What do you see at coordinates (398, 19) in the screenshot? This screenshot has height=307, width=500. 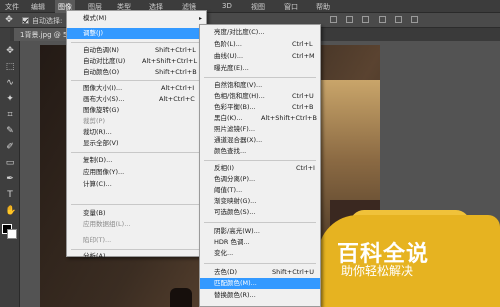 I see `align-middle-icon` at bounding box center [398, 19].